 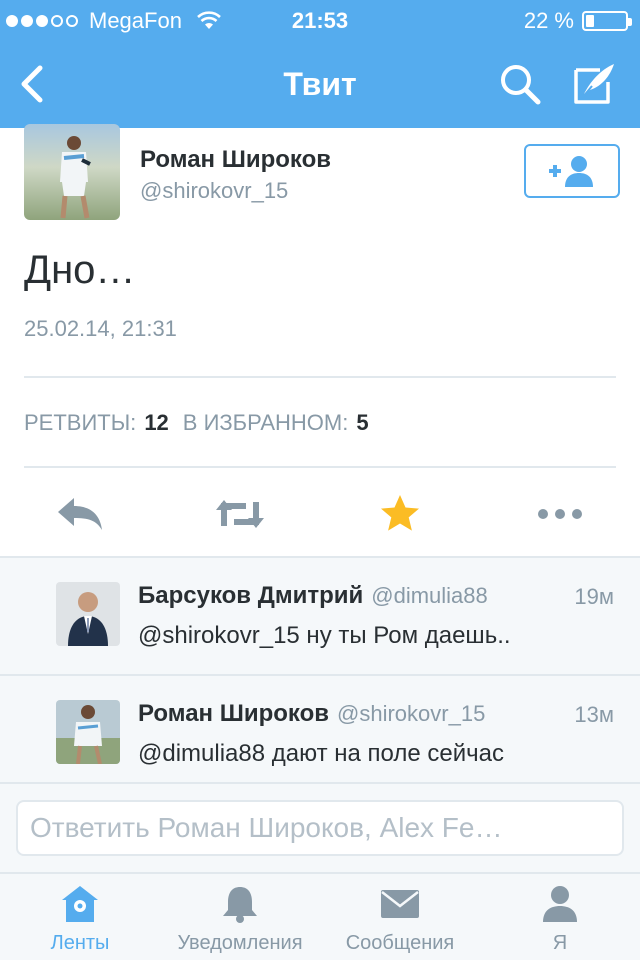 I want to click on reply-author-handle: @dimulia88, so click(x=429, y=595).